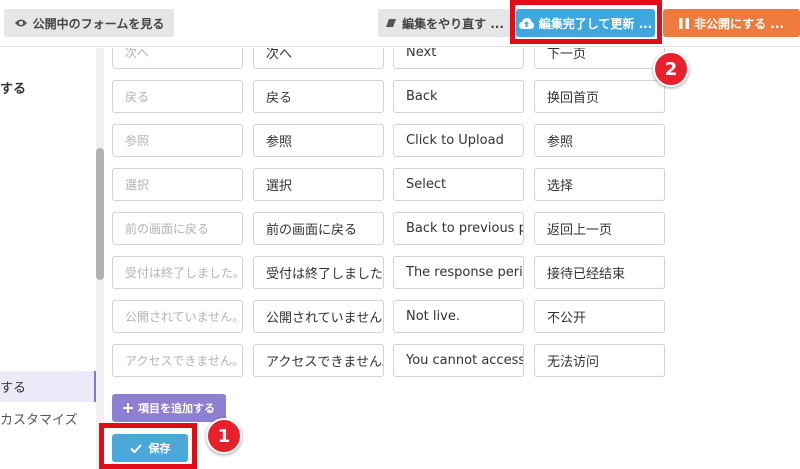  What do you see at coordinates (318, 140) in the screenshot?
I see `japanese-field: 参照` at bounding box center [318, 140].